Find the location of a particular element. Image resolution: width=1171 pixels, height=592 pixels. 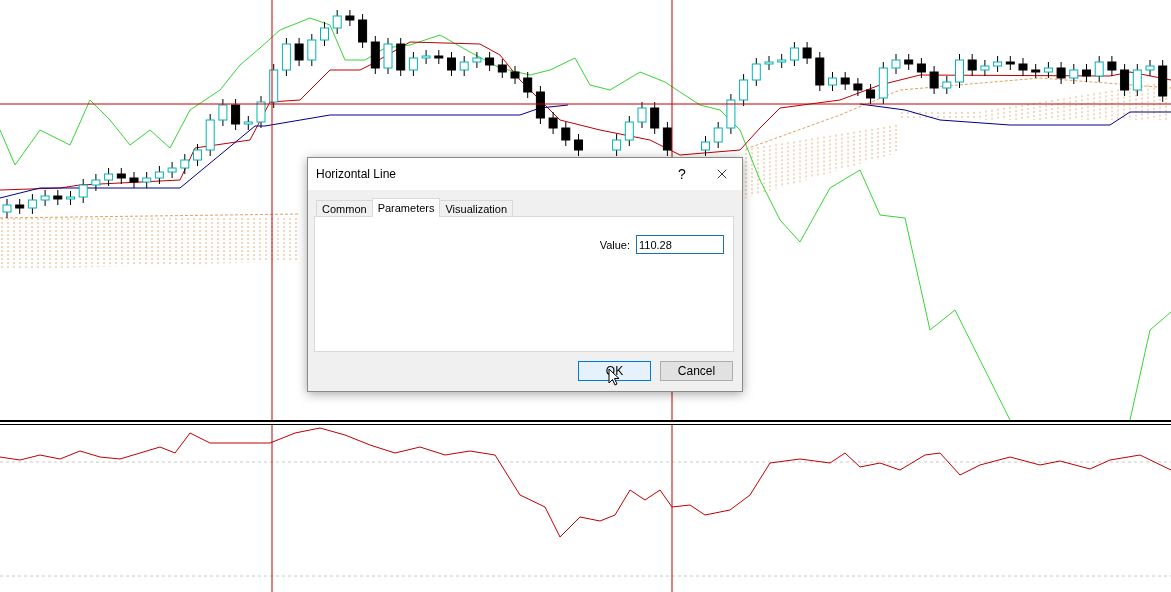

dialog-title: Horizontal Line is located at coordinates (357, 174).